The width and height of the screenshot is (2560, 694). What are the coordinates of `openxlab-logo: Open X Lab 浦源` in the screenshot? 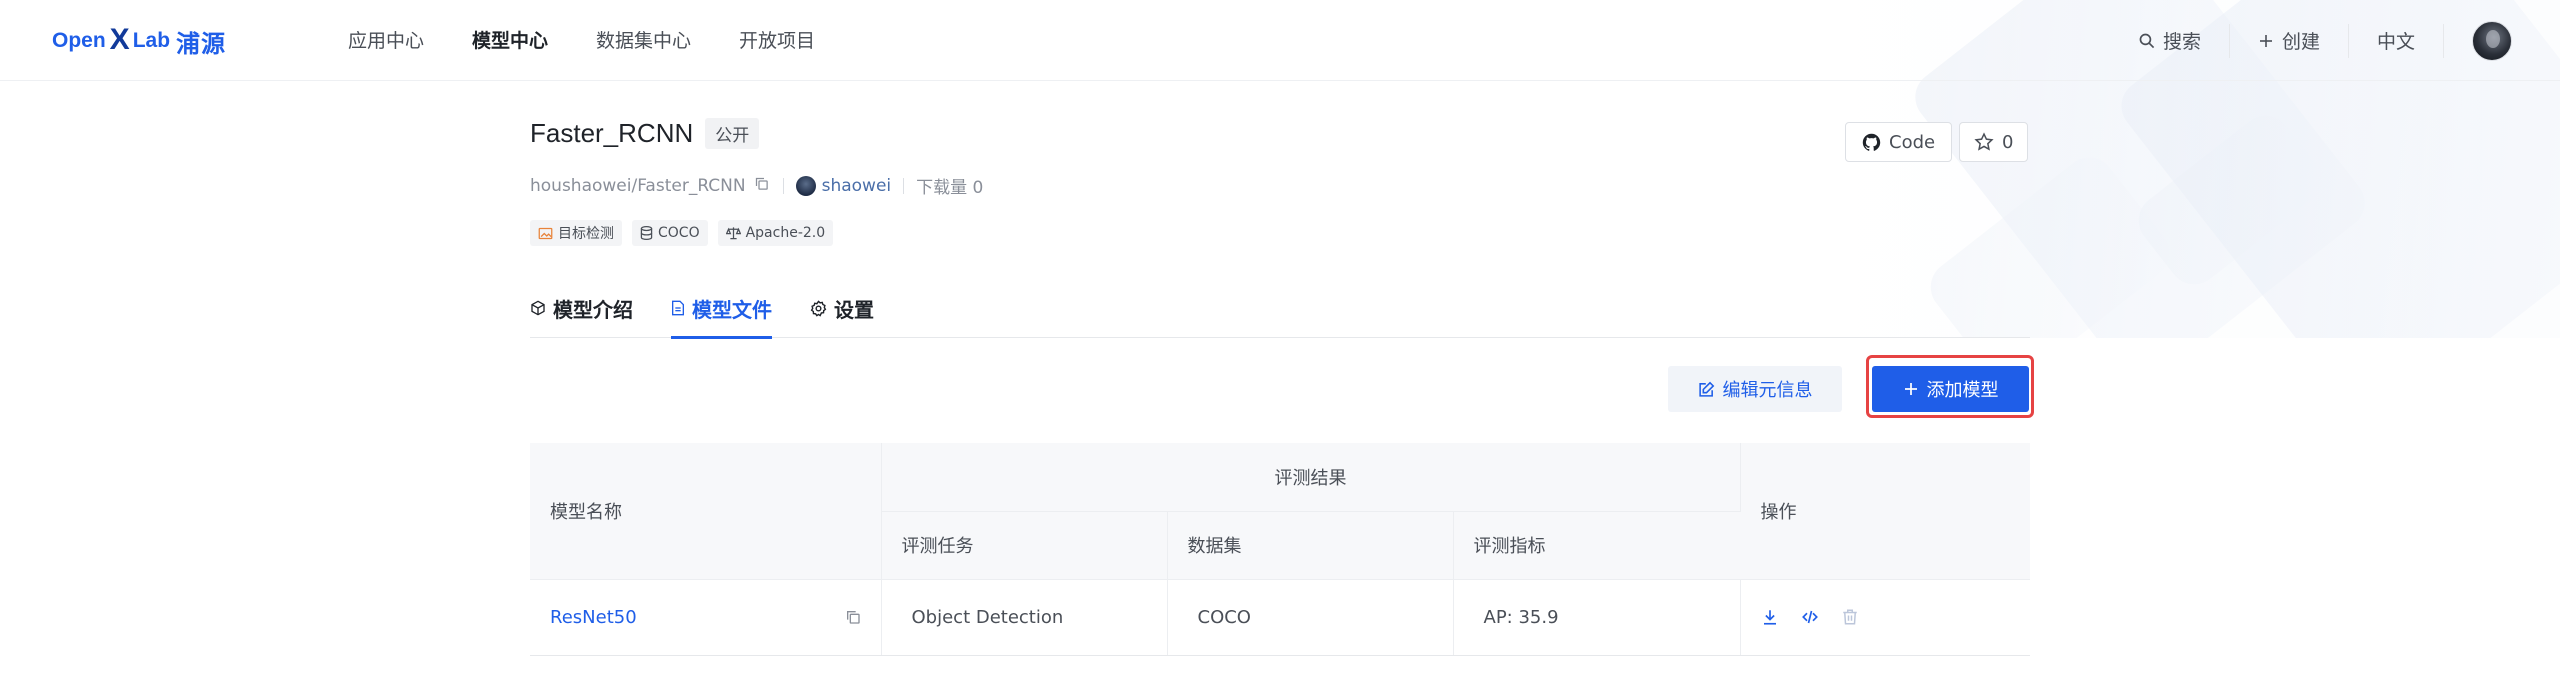 It's located at (139, 40).